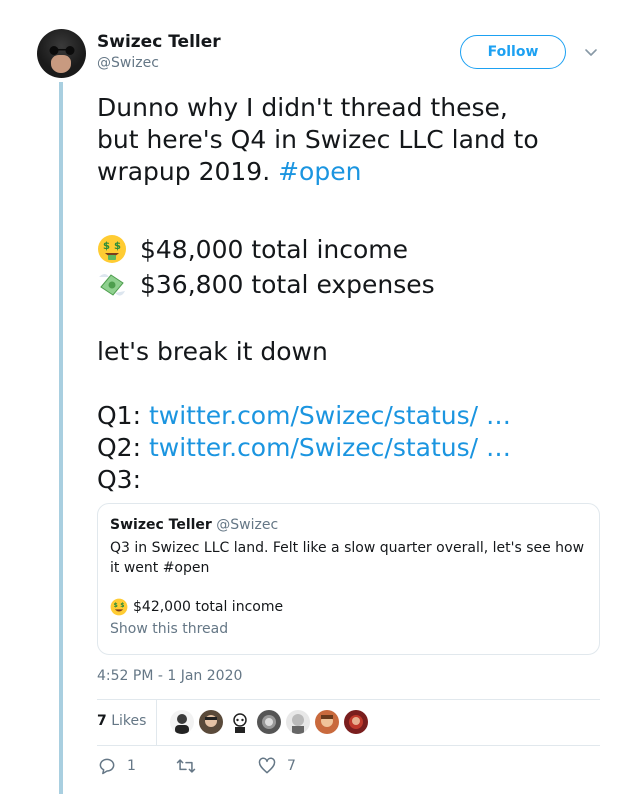 The height and width of the screenshot is (794, 640). I want to click on tweet-timestamp: 4:52 PM - 1 Jan 2020, so click(169, 676).